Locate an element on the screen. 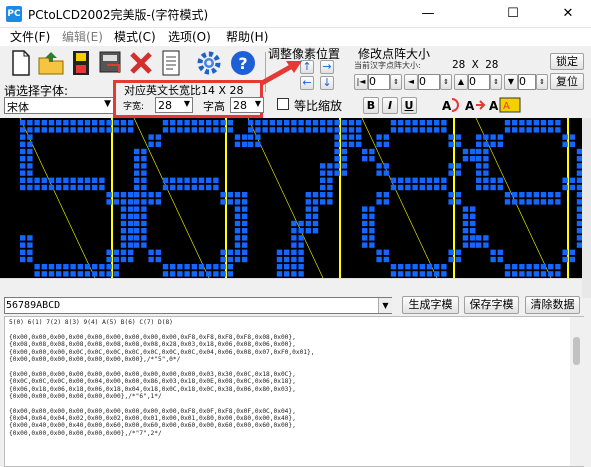 The width and height of the screenshot is (591, 467). underline-button: U is located at coordinates (409, 105).